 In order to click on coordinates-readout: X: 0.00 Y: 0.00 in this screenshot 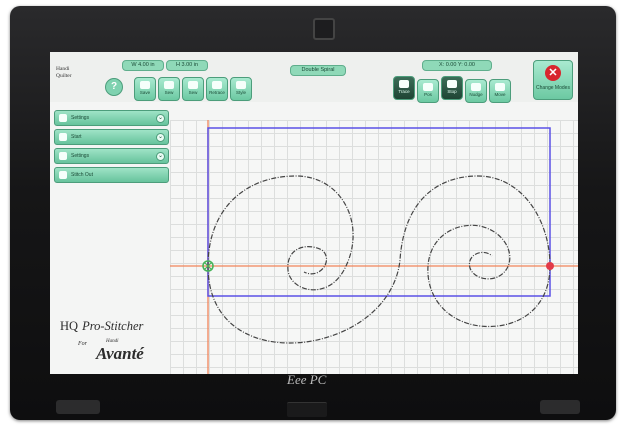, I will do `click(457, 65)`.